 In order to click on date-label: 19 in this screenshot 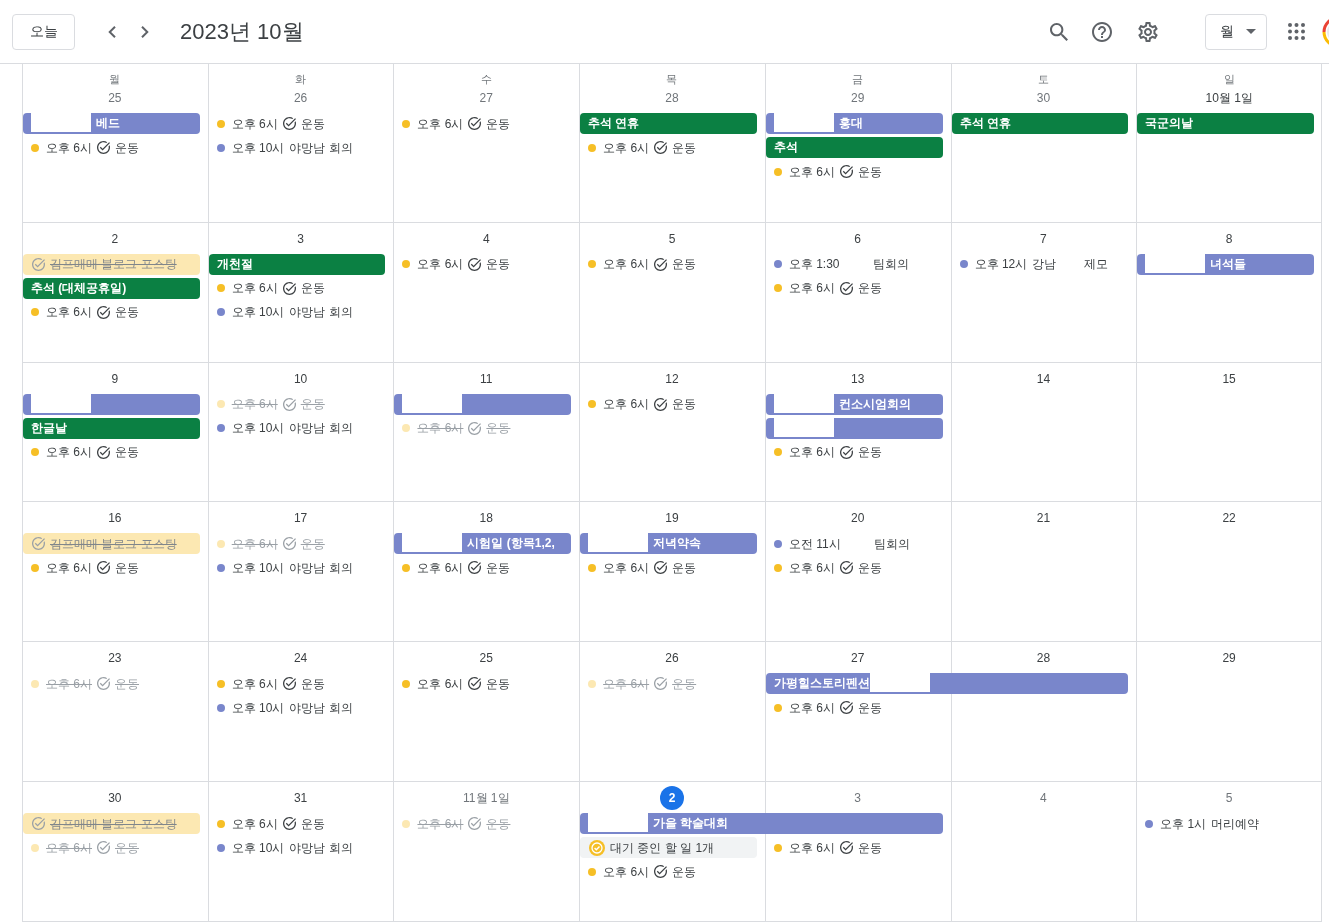, I will do `click(672, 518)`.